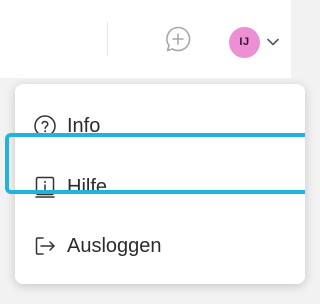  I want to click on menu-item-label: Ausloggen, so click(114, 245).